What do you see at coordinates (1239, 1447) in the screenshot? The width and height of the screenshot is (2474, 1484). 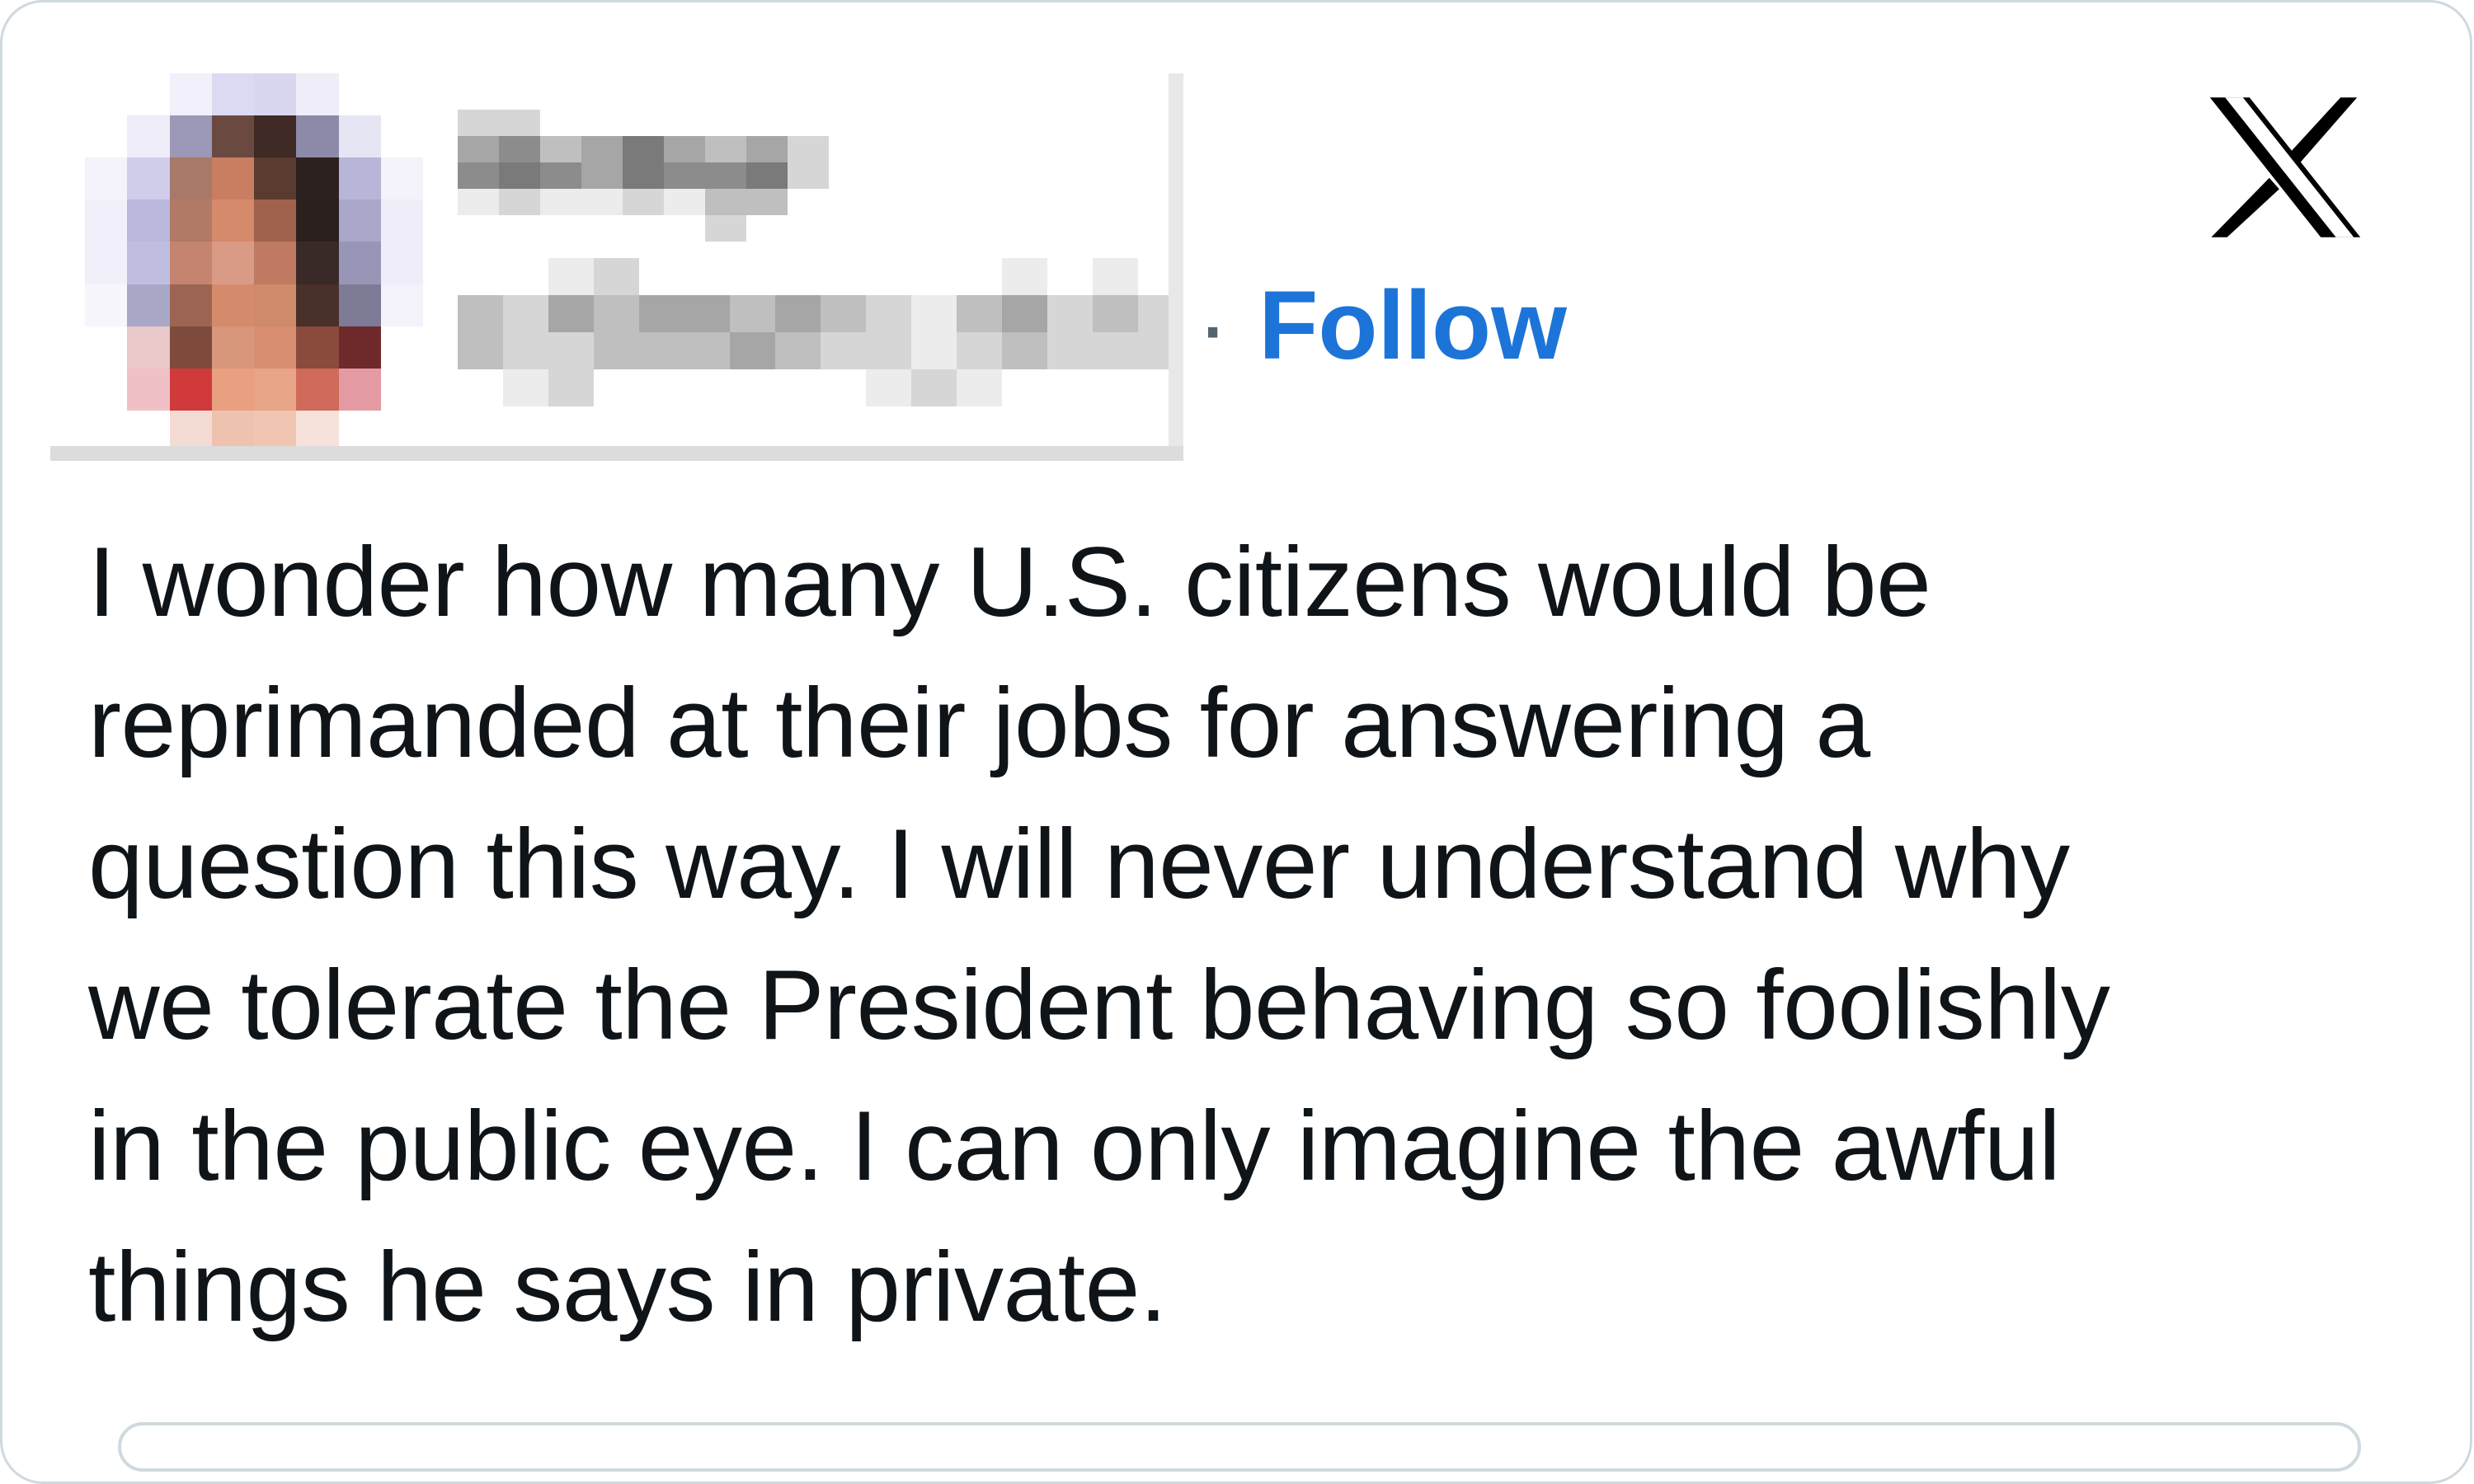 I see `next-section-border` at bounding box center [1239, 1447].